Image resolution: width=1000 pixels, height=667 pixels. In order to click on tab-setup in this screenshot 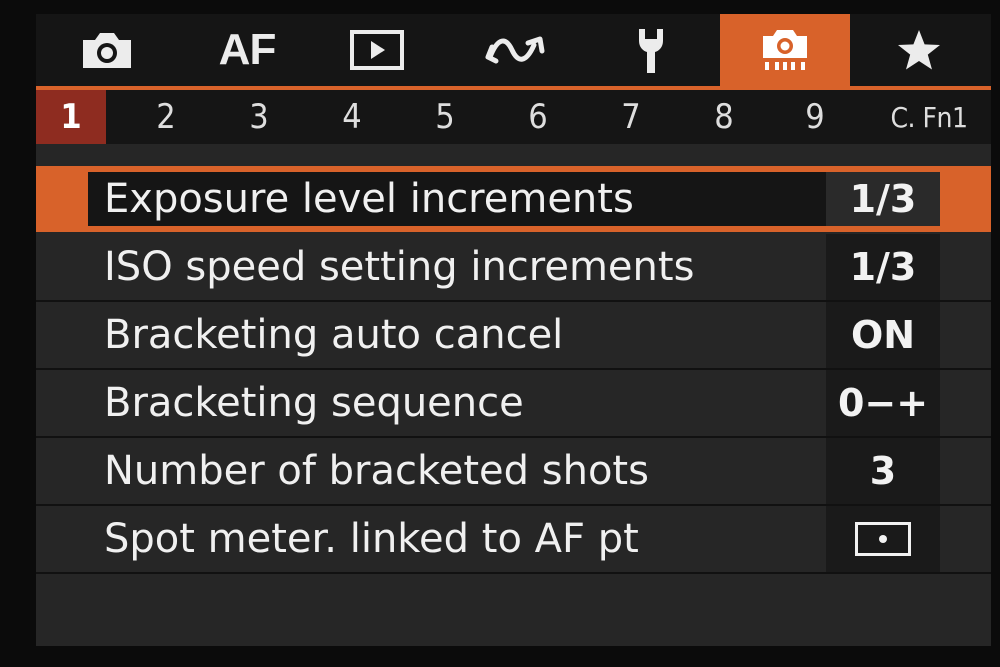, I will do `click(651, 50)`.